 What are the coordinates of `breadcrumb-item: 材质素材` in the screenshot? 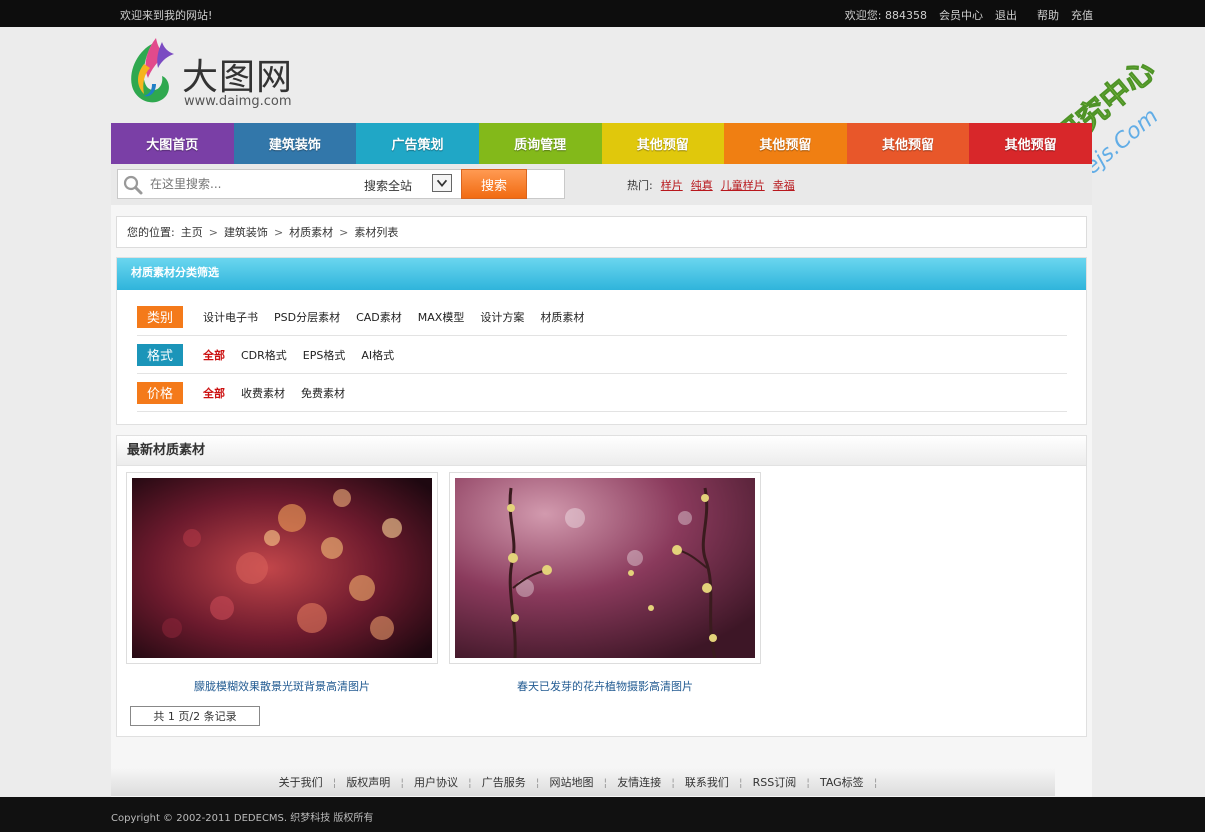 It's located at (311, 232).